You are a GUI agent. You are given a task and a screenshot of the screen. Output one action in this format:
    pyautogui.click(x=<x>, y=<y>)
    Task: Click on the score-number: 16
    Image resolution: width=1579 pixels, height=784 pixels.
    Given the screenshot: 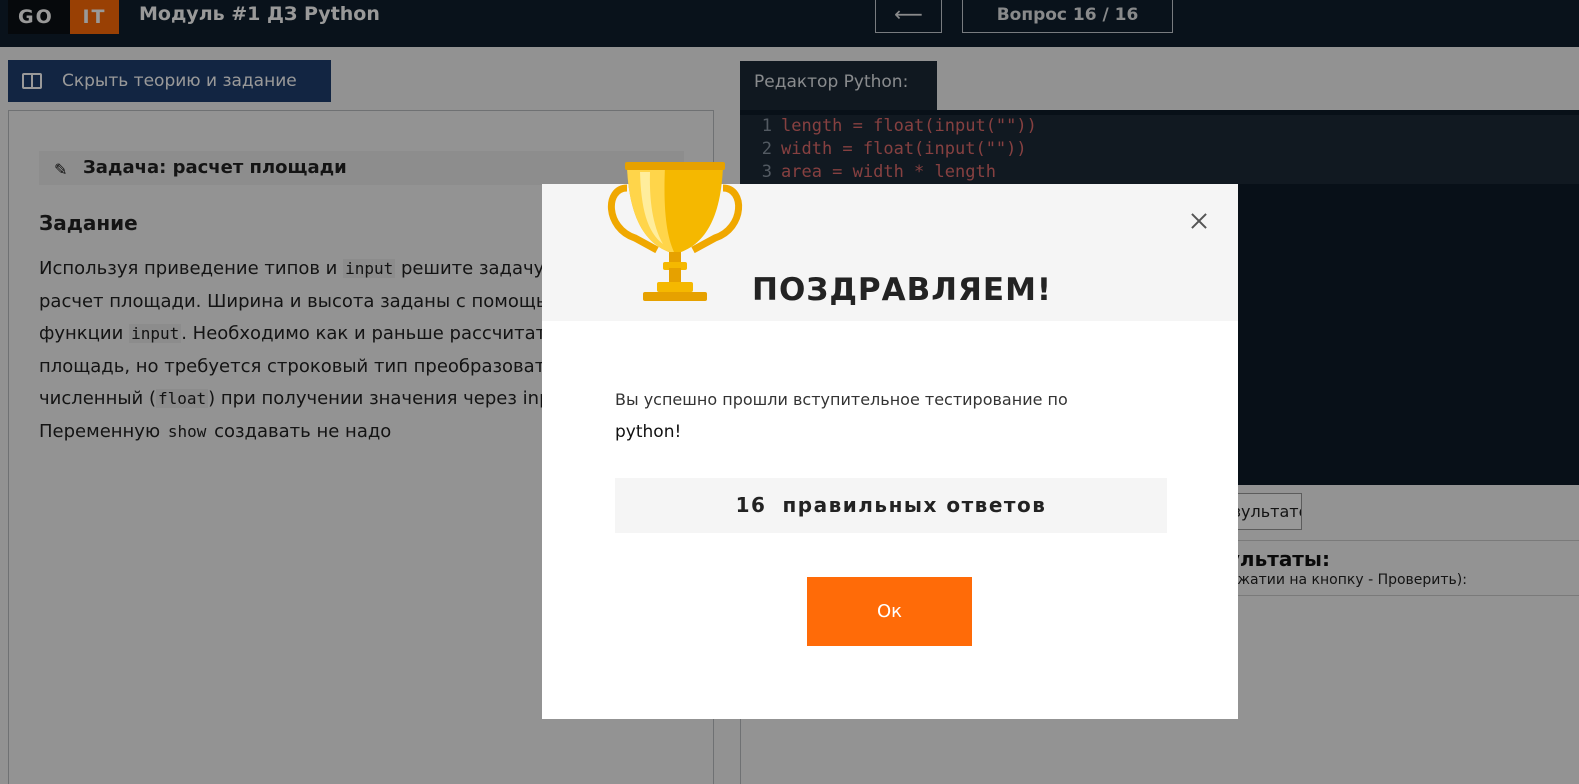 What is the action you would take?
    pyautogui.click(x=751, y=505)
    